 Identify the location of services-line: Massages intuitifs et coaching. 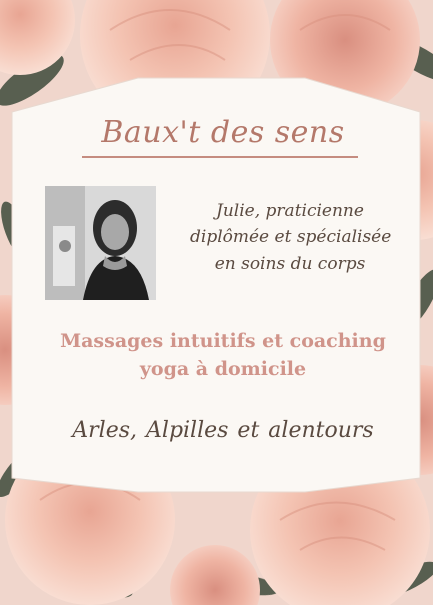
(223, 341).